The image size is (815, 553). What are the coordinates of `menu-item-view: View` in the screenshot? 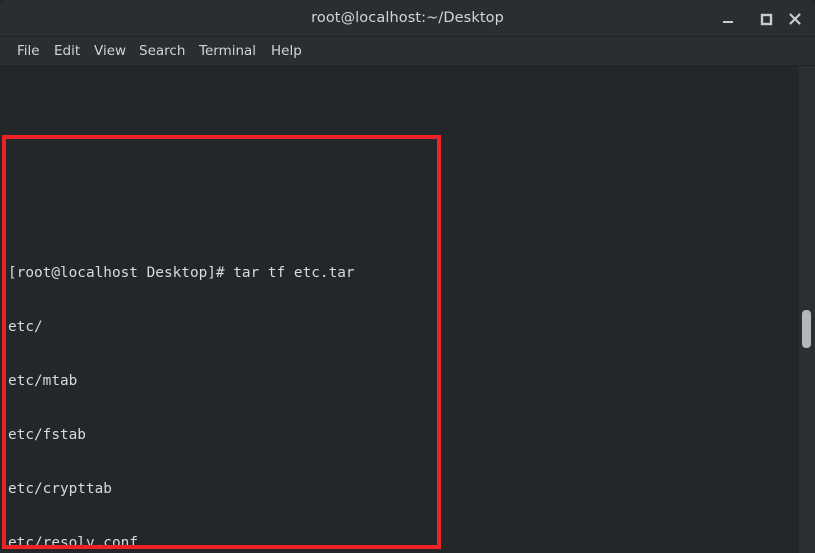 It's located at (110, 51).